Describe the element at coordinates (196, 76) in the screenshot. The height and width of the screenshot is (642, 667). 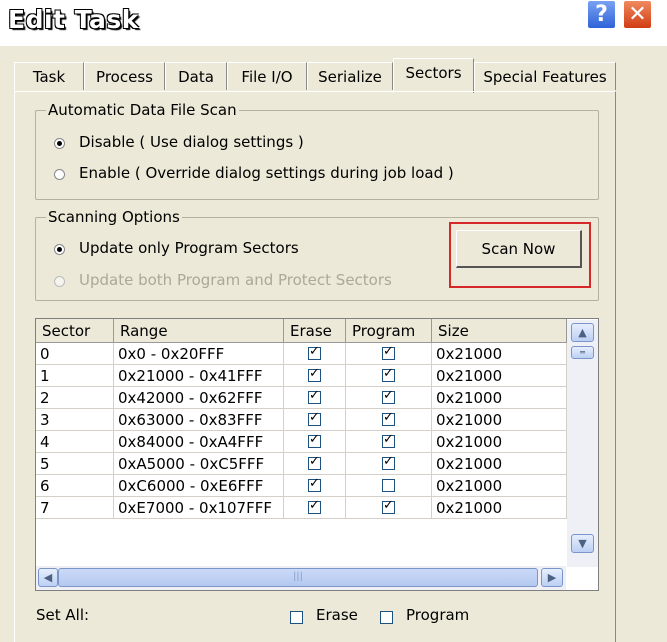
I see `tab-data: Data` at that location.